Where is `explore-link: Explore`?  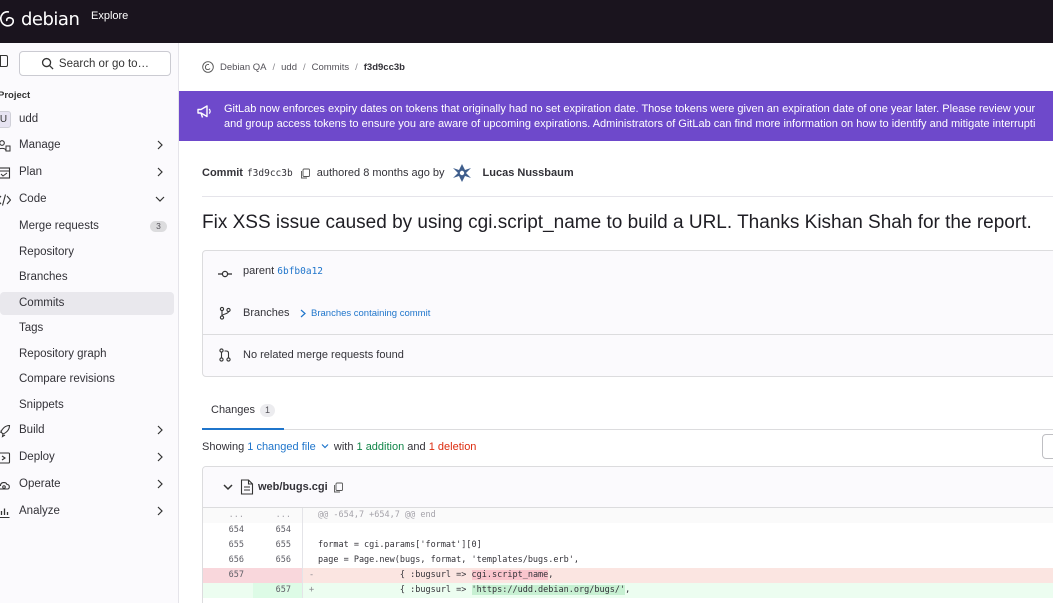 explore-link: Explore is located at coordinates (109, 16).